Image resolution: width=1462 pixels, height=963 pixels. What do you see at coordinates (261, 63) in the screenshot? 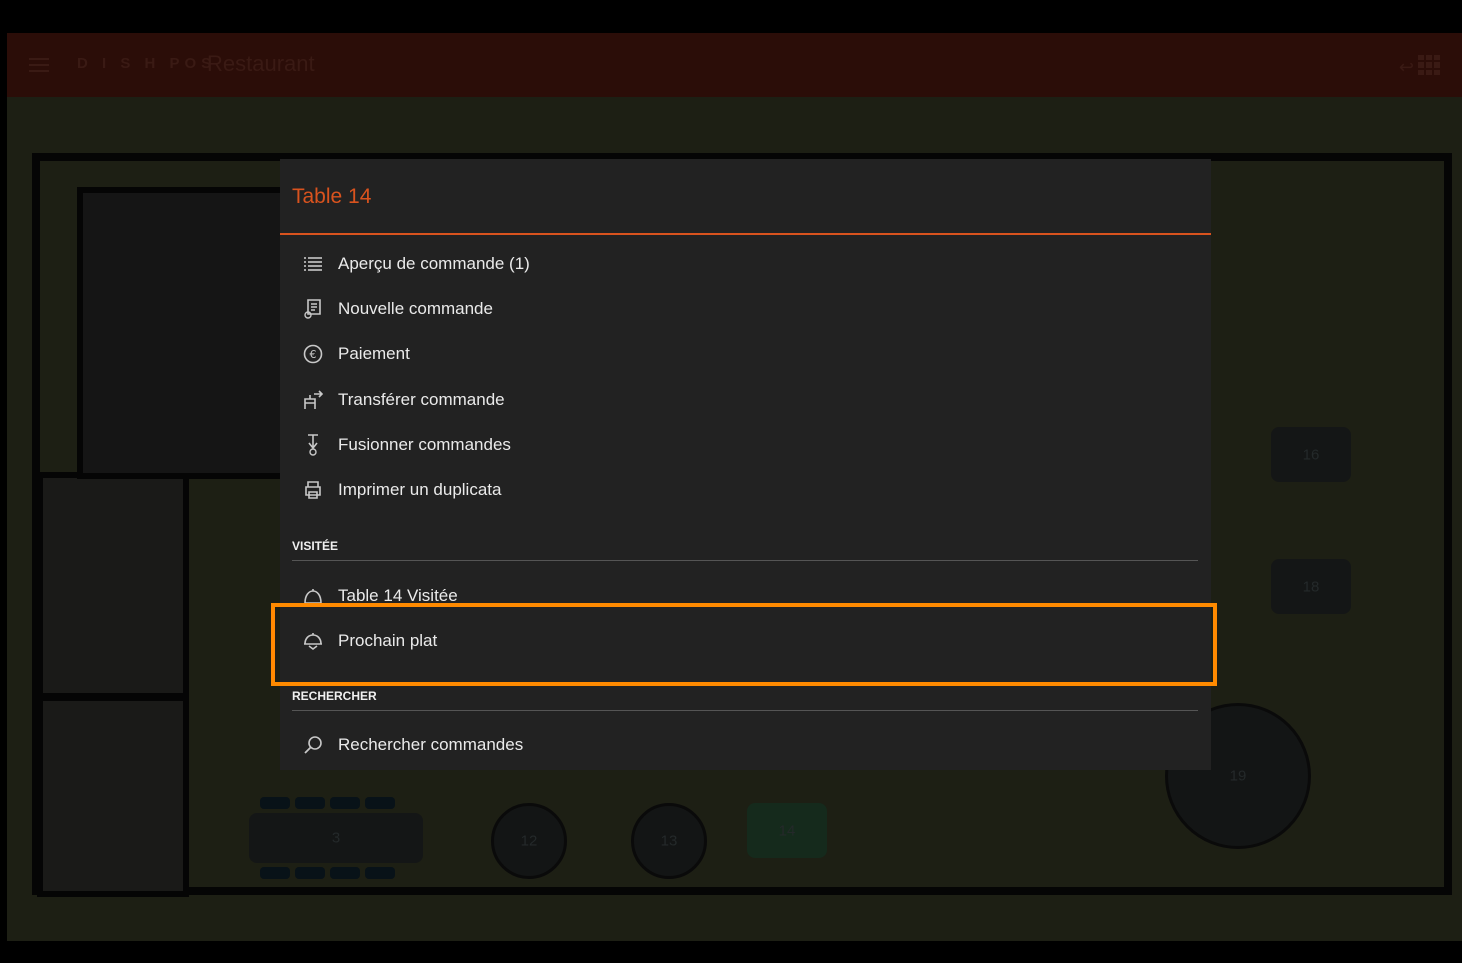
I see `page-title: Restaurant` at bounding box center [261, 63].